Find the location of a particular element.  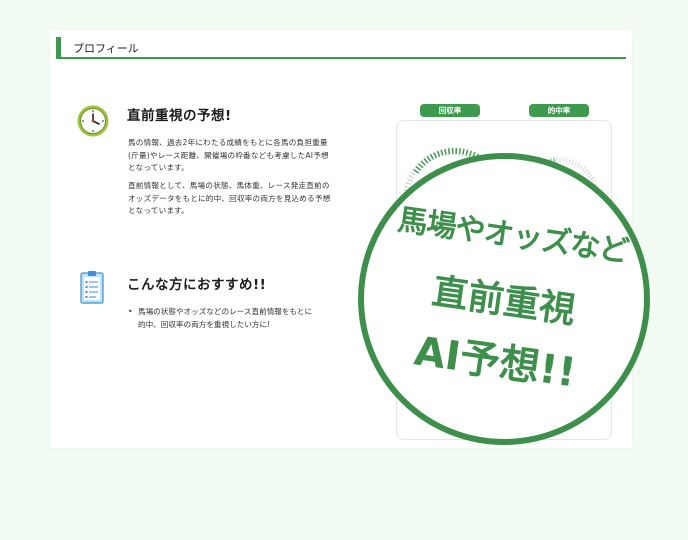

para1-line: (斤量)やレース距離、開催場の枠番なども考慮したAI予想 is located at coordinates (228, 155).